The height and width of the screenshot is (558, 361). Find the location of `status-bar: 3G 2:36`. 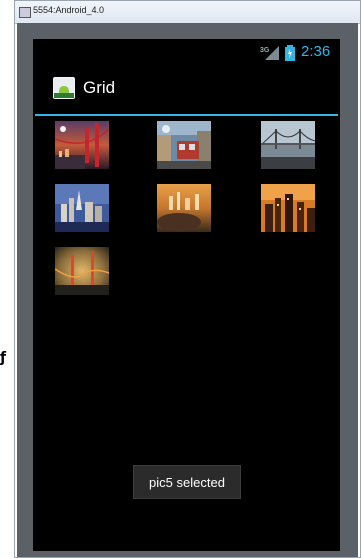

status-bar: 3G 2:36 is located at coordinates (186, 54).